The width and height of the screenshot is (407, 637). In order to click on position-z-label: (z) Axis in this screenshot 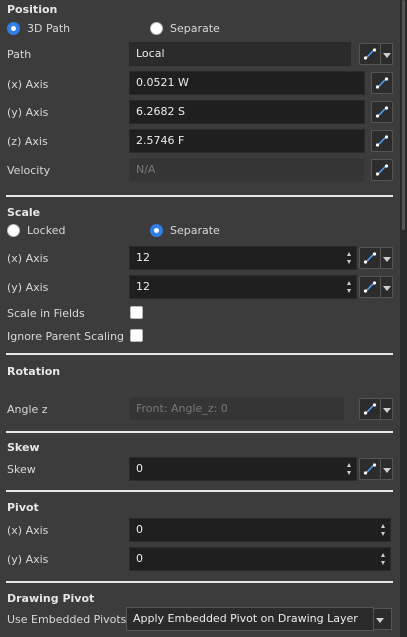, I will do `click(27, 141)`.